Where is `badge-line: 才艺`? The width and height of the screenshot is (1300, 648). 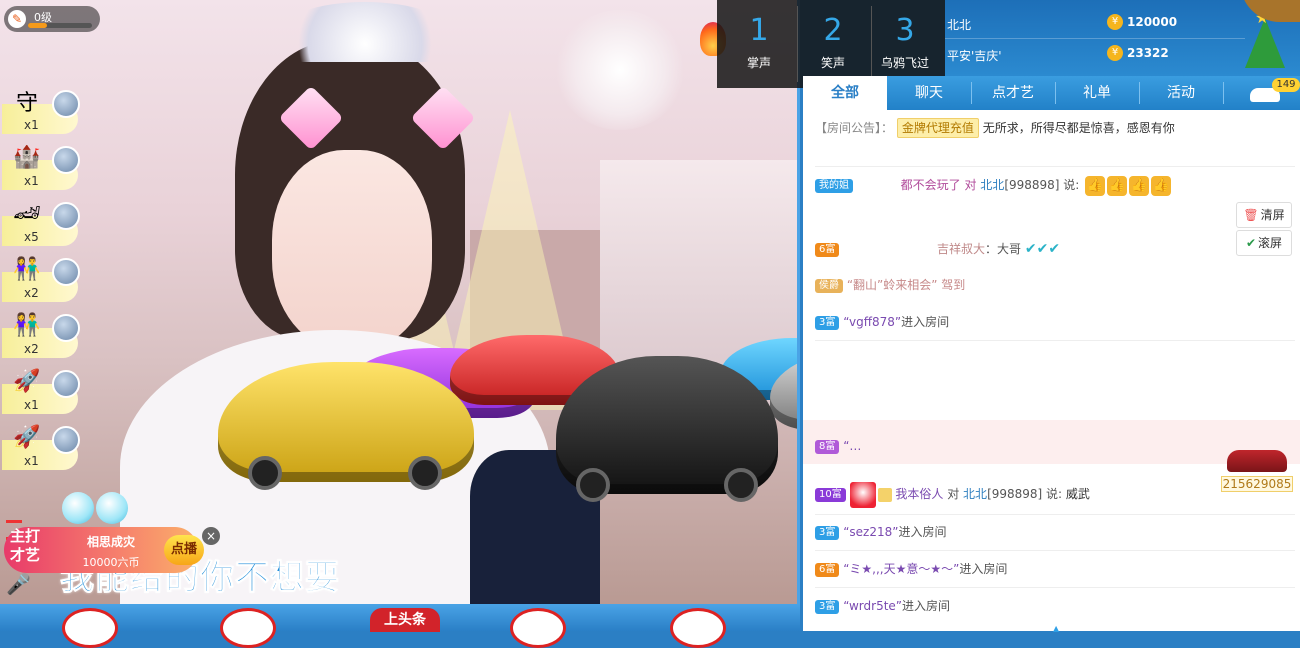 badge-line: 才艺 is located at coordinates (25, 555).